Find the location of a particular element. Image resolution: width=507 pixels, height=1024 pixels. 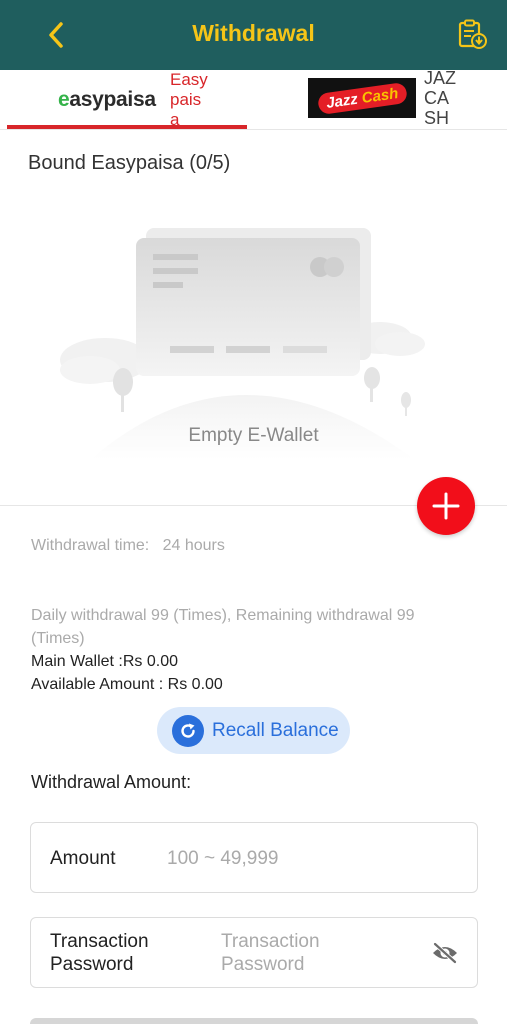

payment-method-tabs: easypaisa Easypaisa Jazz Cash JAZ CA SH is located at coordinates (253, 99).